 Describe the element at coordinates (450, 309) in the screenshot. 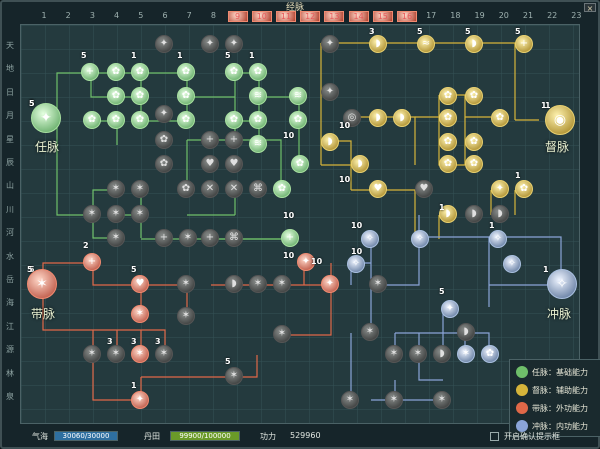

I see `blue-acupoint-node: ✦` at that location.